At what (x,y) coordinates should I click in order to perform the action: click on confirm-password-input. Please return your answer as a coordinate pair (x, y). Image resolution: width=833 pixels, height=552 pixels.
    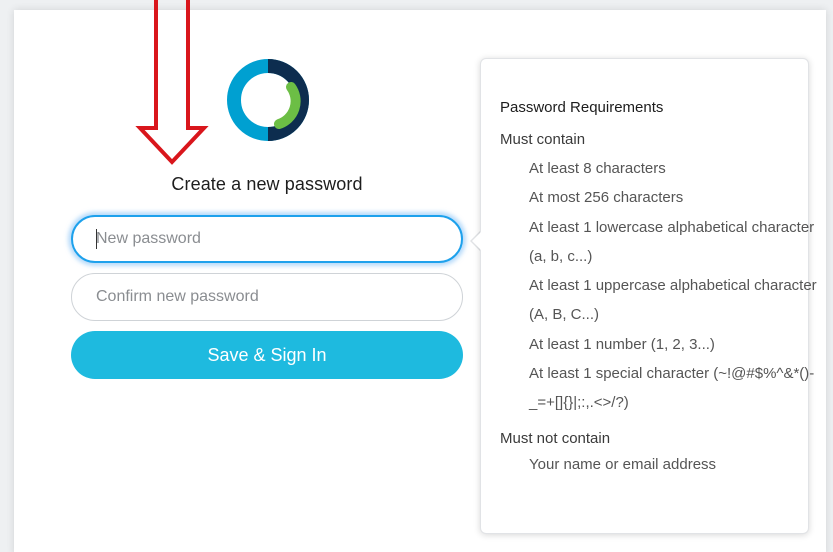
    Looking at the image, I should click on (267, 297).